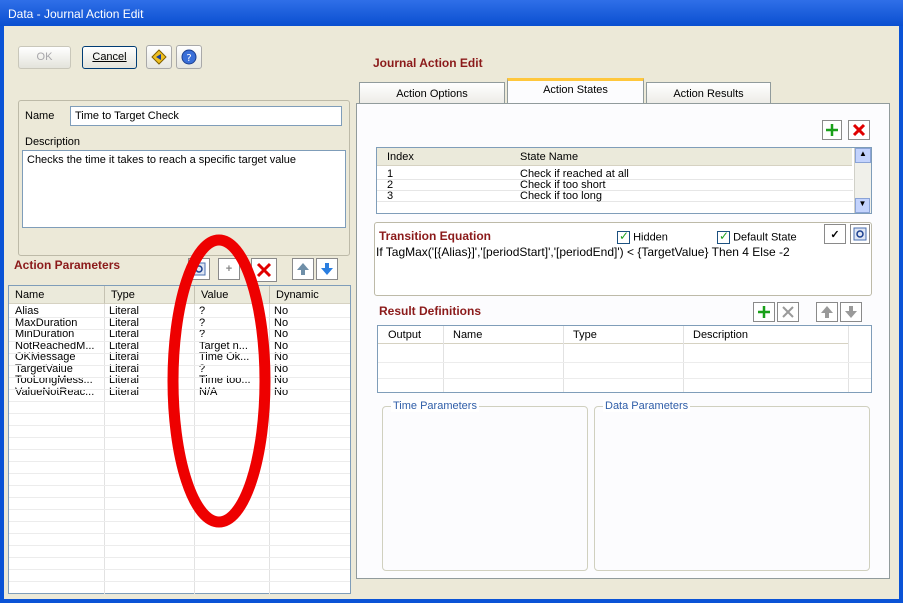 This screenshot has height=603, width=903. I want to click on param-move-down-button, so click(327, 269).